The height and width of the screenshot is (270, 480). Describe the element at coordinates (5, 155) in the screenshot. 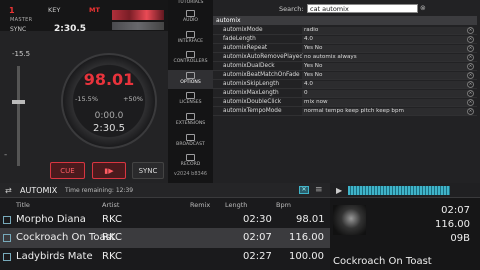

I see `pitch-minus: -` at that location.